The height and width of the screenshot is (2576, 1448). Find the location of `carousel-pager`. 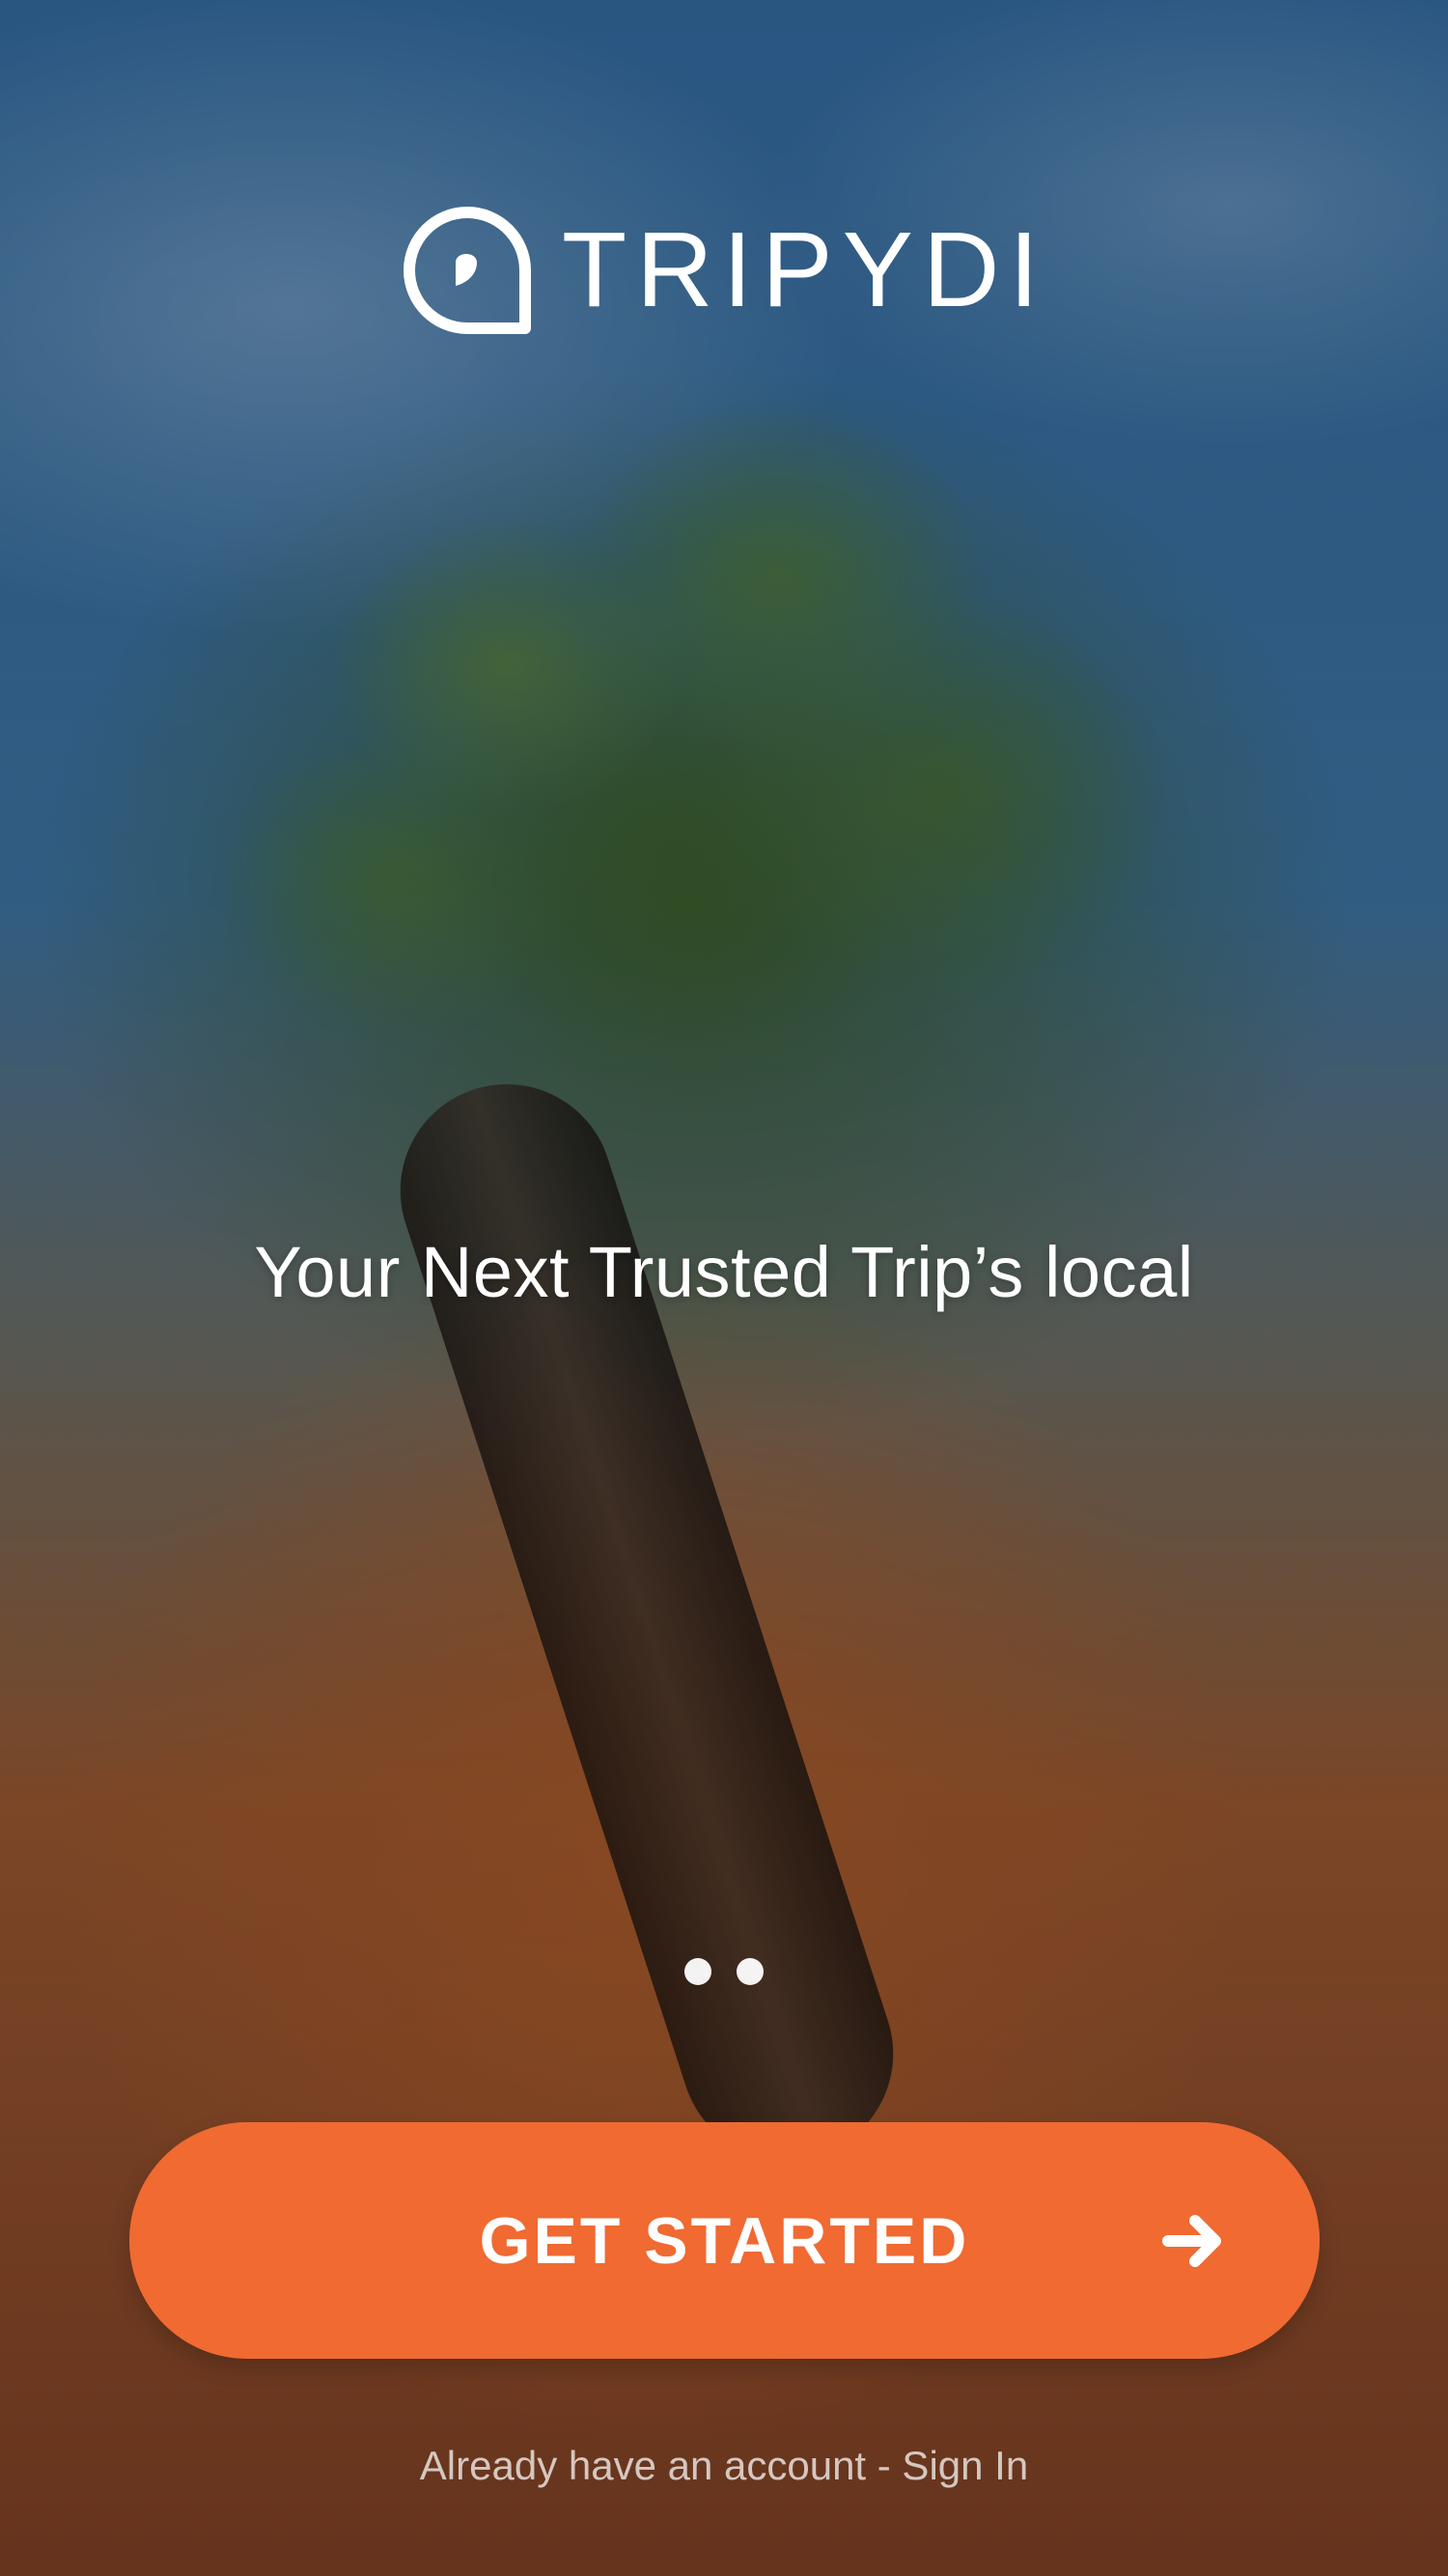

carousel-pager is located at coordinates (724, 1972).